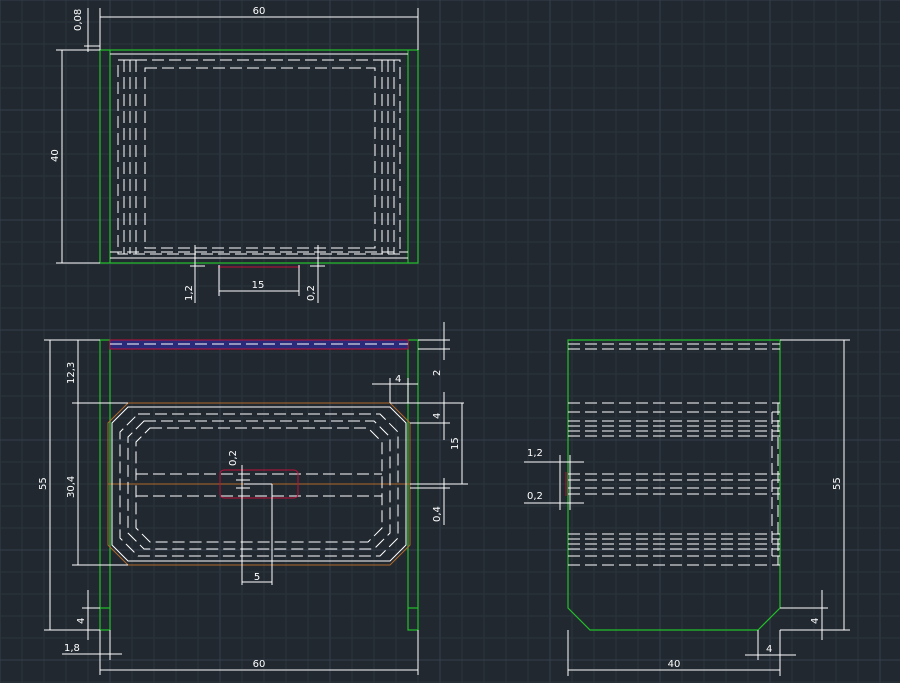 This screenshot has width=900, height=683. Describe the element at coordinates (71, 373) in the screenshot. I see `dim-front-top: 12,3` at that location.